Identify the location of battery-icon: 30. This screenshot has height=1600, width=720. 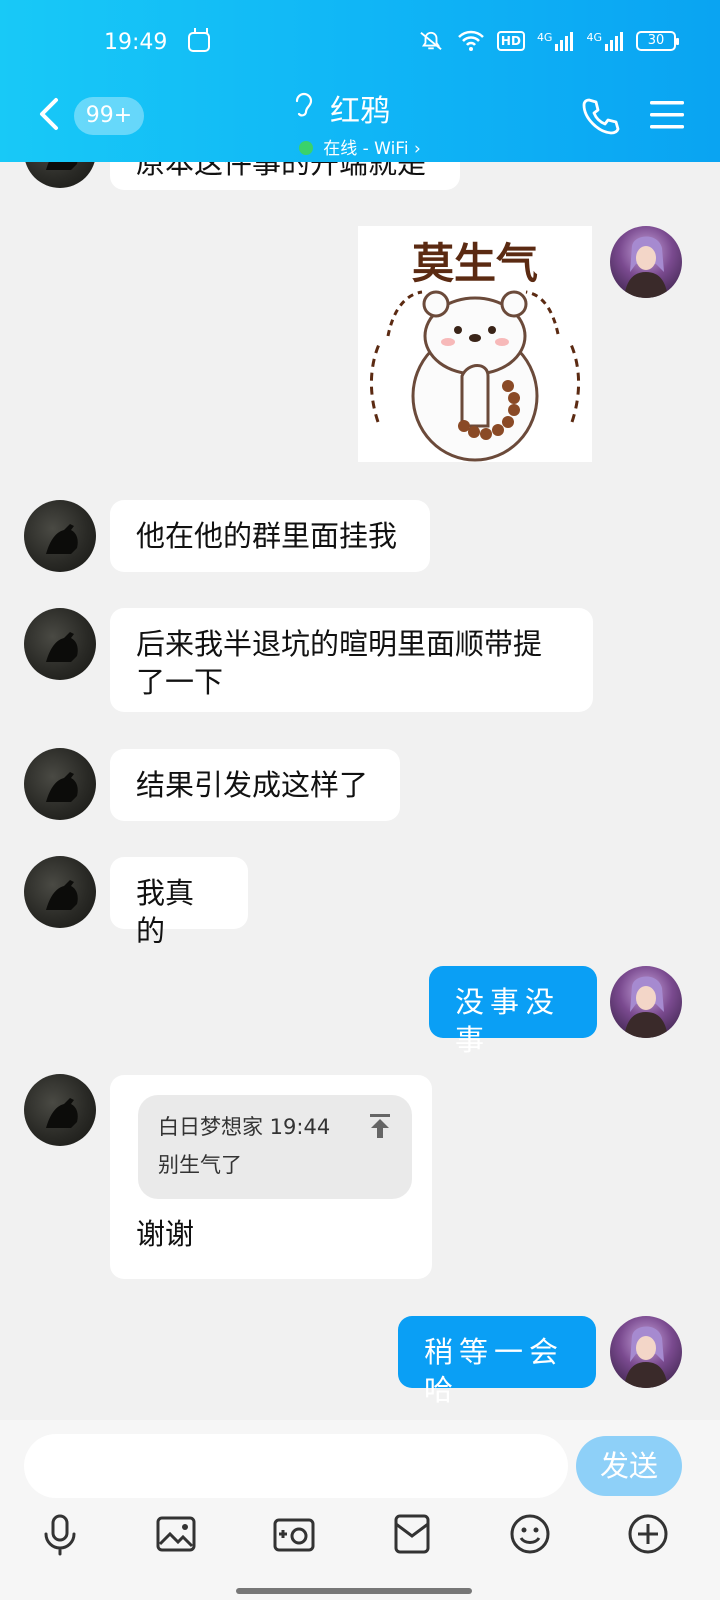
(657, 41).